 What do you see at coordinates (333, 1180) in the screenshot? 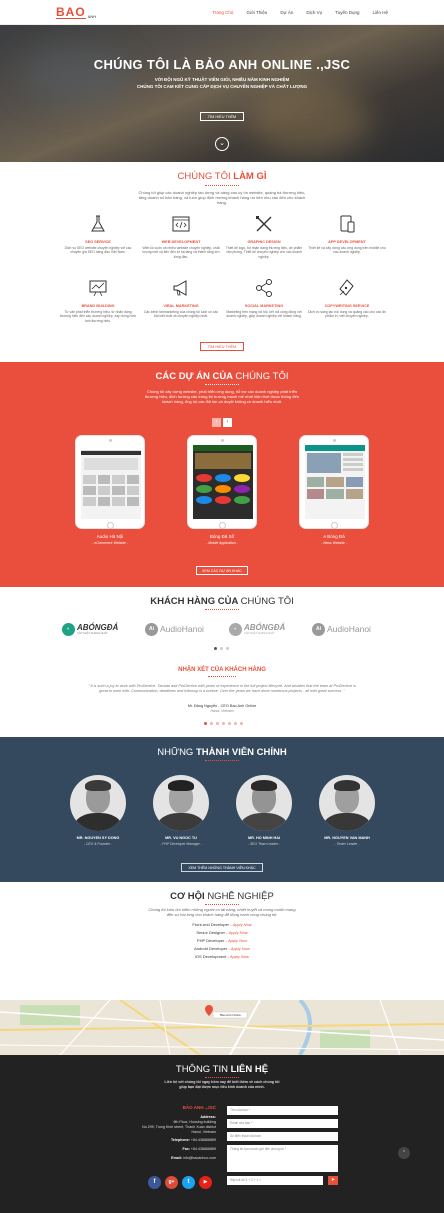
I see `send-icon: ➤` at bounding box center [333, 1180].